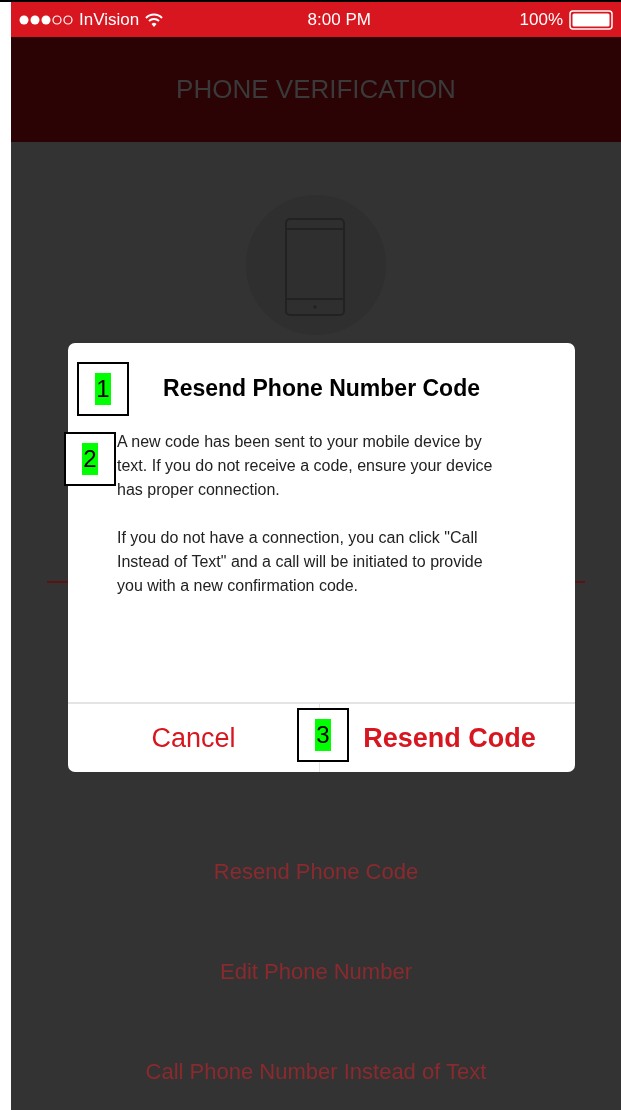 The height and width of the screenshot is (1110, 621). Describe the element at coordinates (300, 561) in the screenshot. I see `dialog-message: If you do not have a connection, you can click "Call Instead of Text" and a call will be initiated to provide you with a new confirmation code.` at that location.